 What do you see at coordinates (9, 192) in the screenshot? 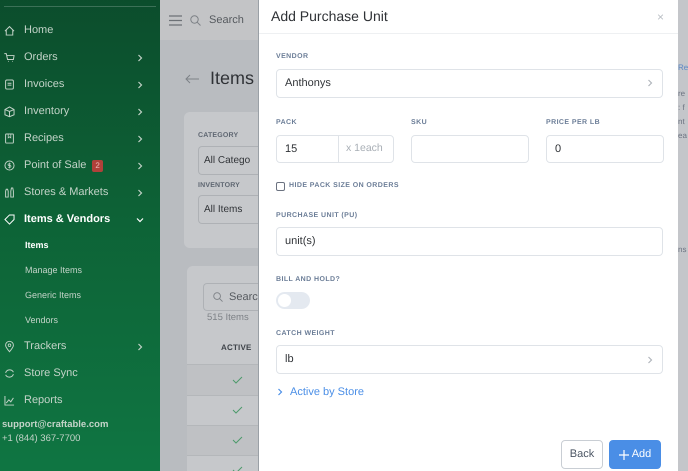
I see `bottles-icon` at bounding box center [9, 192].